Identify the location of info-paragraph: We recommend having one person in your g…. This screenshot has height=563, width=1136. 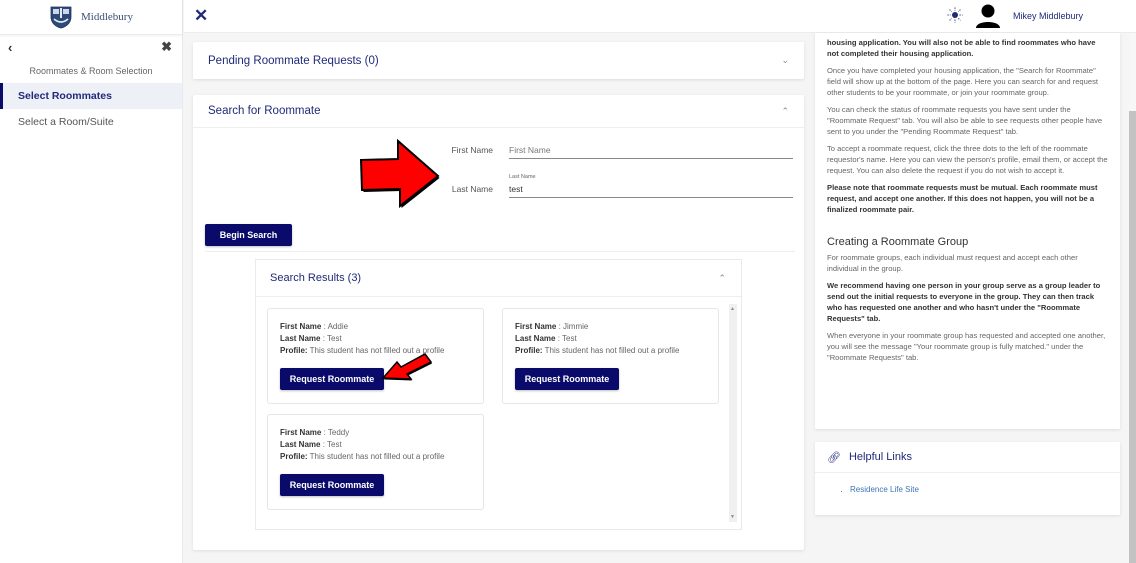
(964, 302).